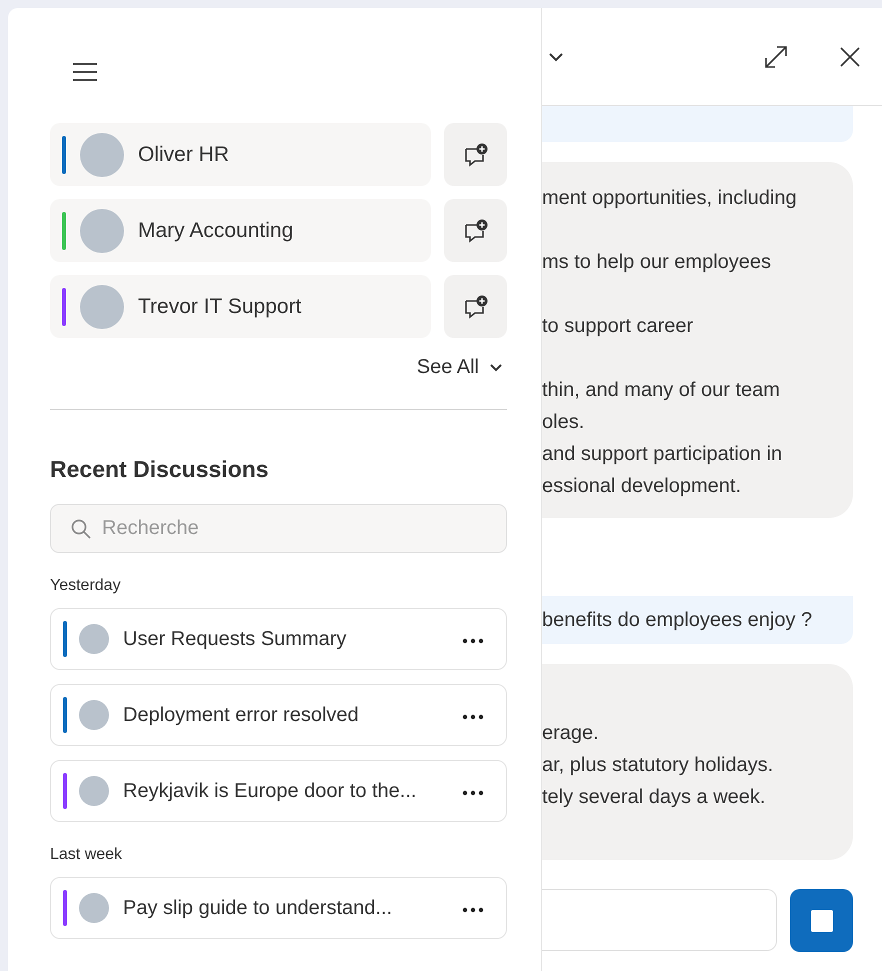 The height and width of the screenshot is (971, 882). I want to click on stop-button, so click(821, 920).